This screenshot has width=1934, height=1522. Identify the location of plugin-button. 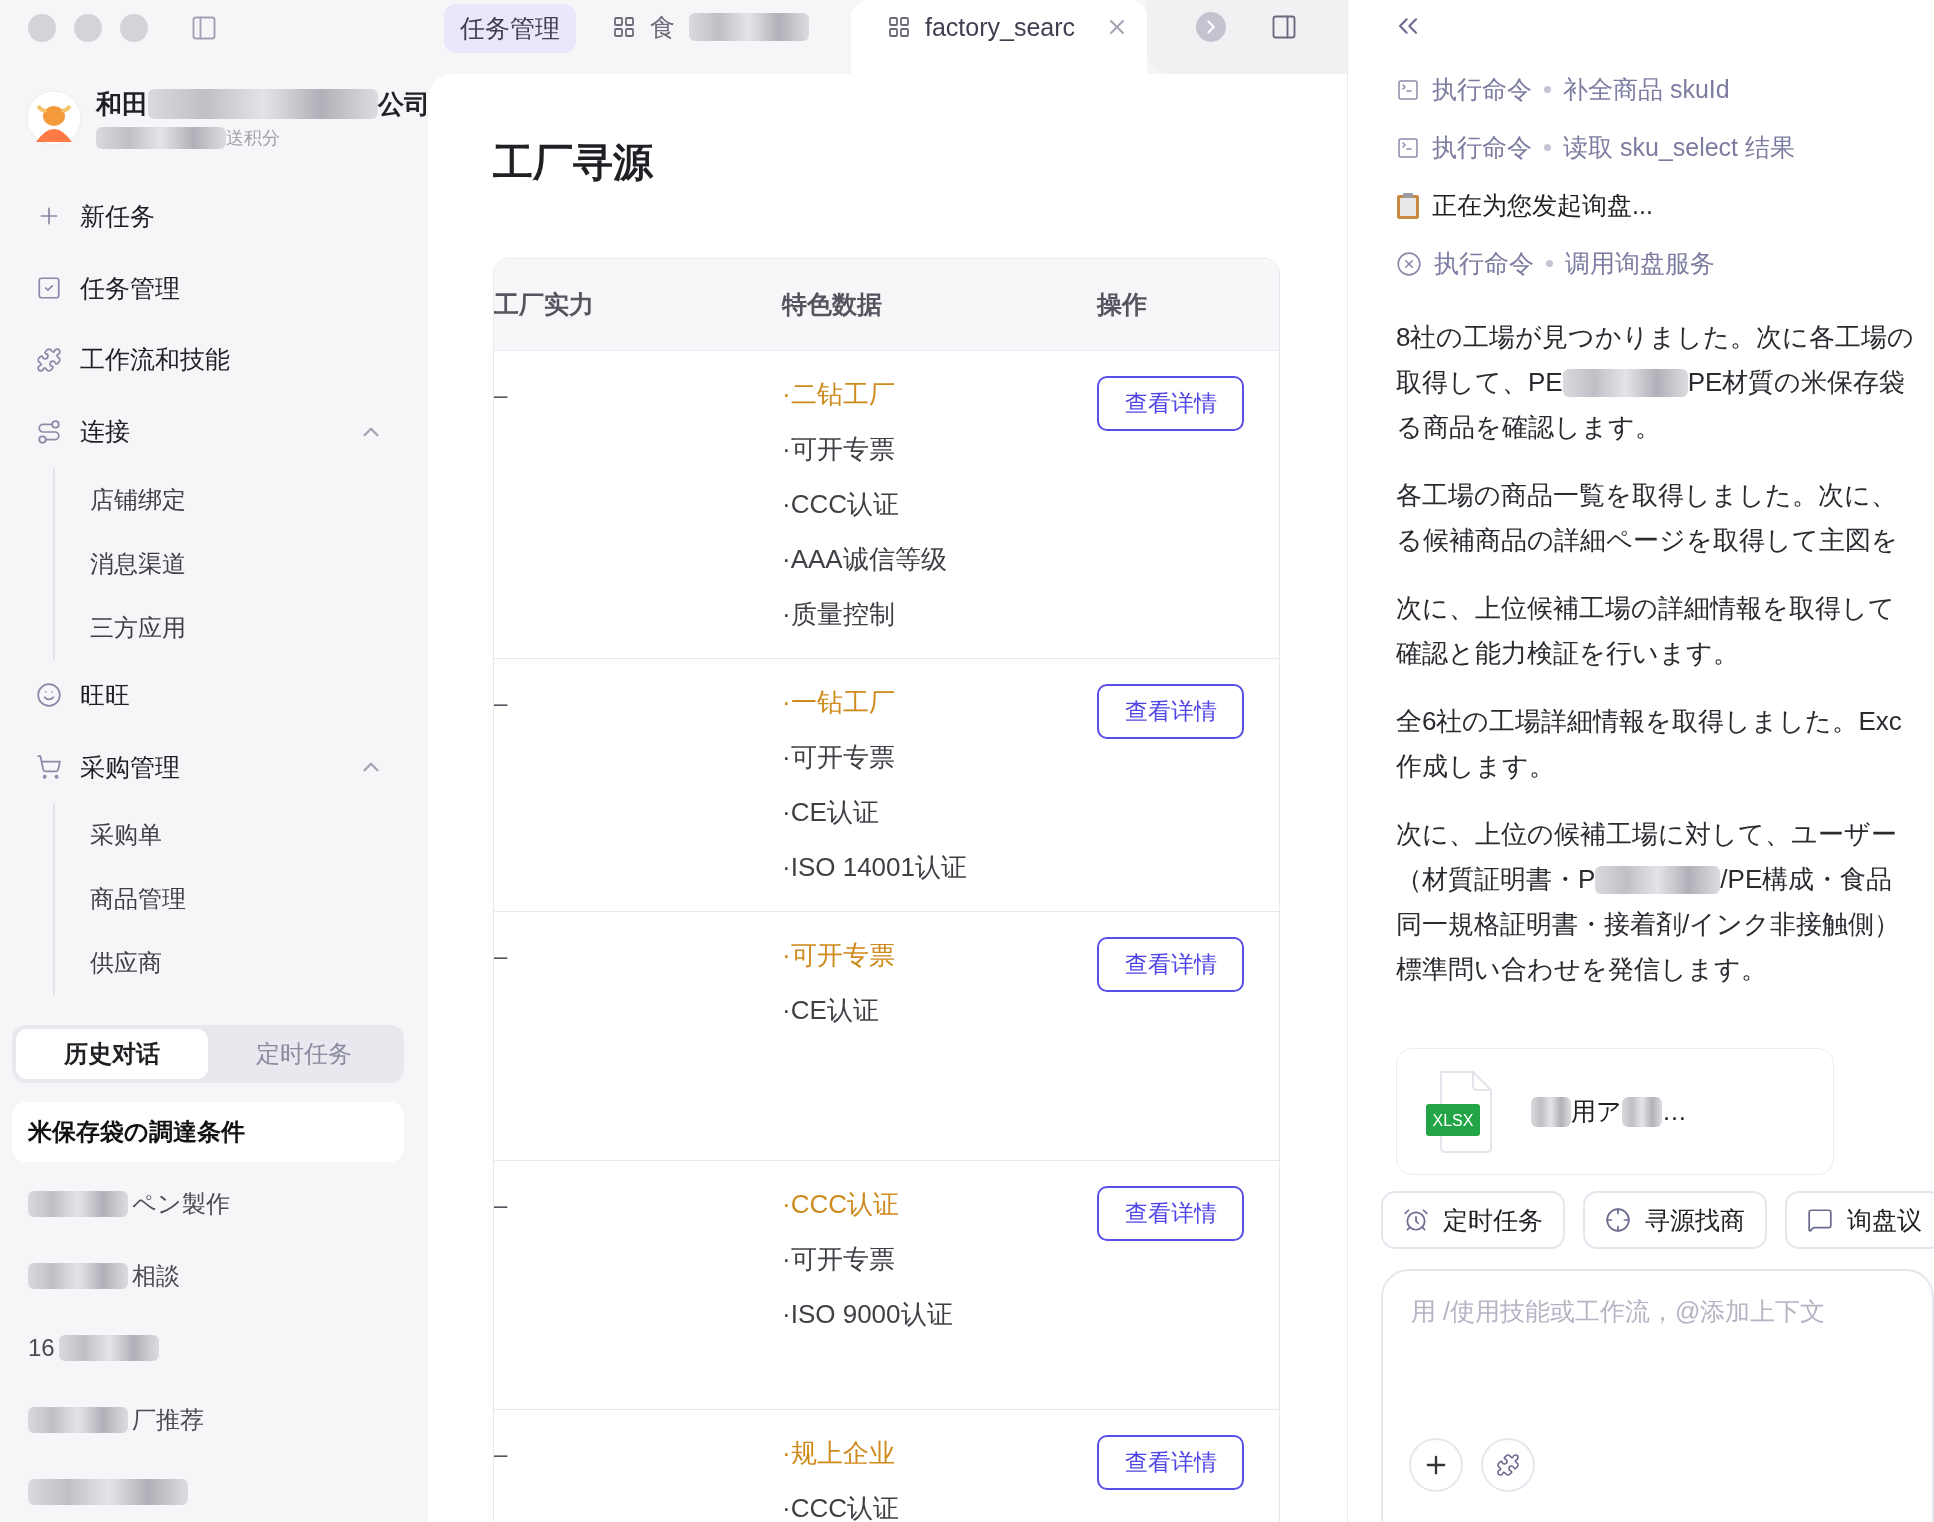
(1508, 1465).